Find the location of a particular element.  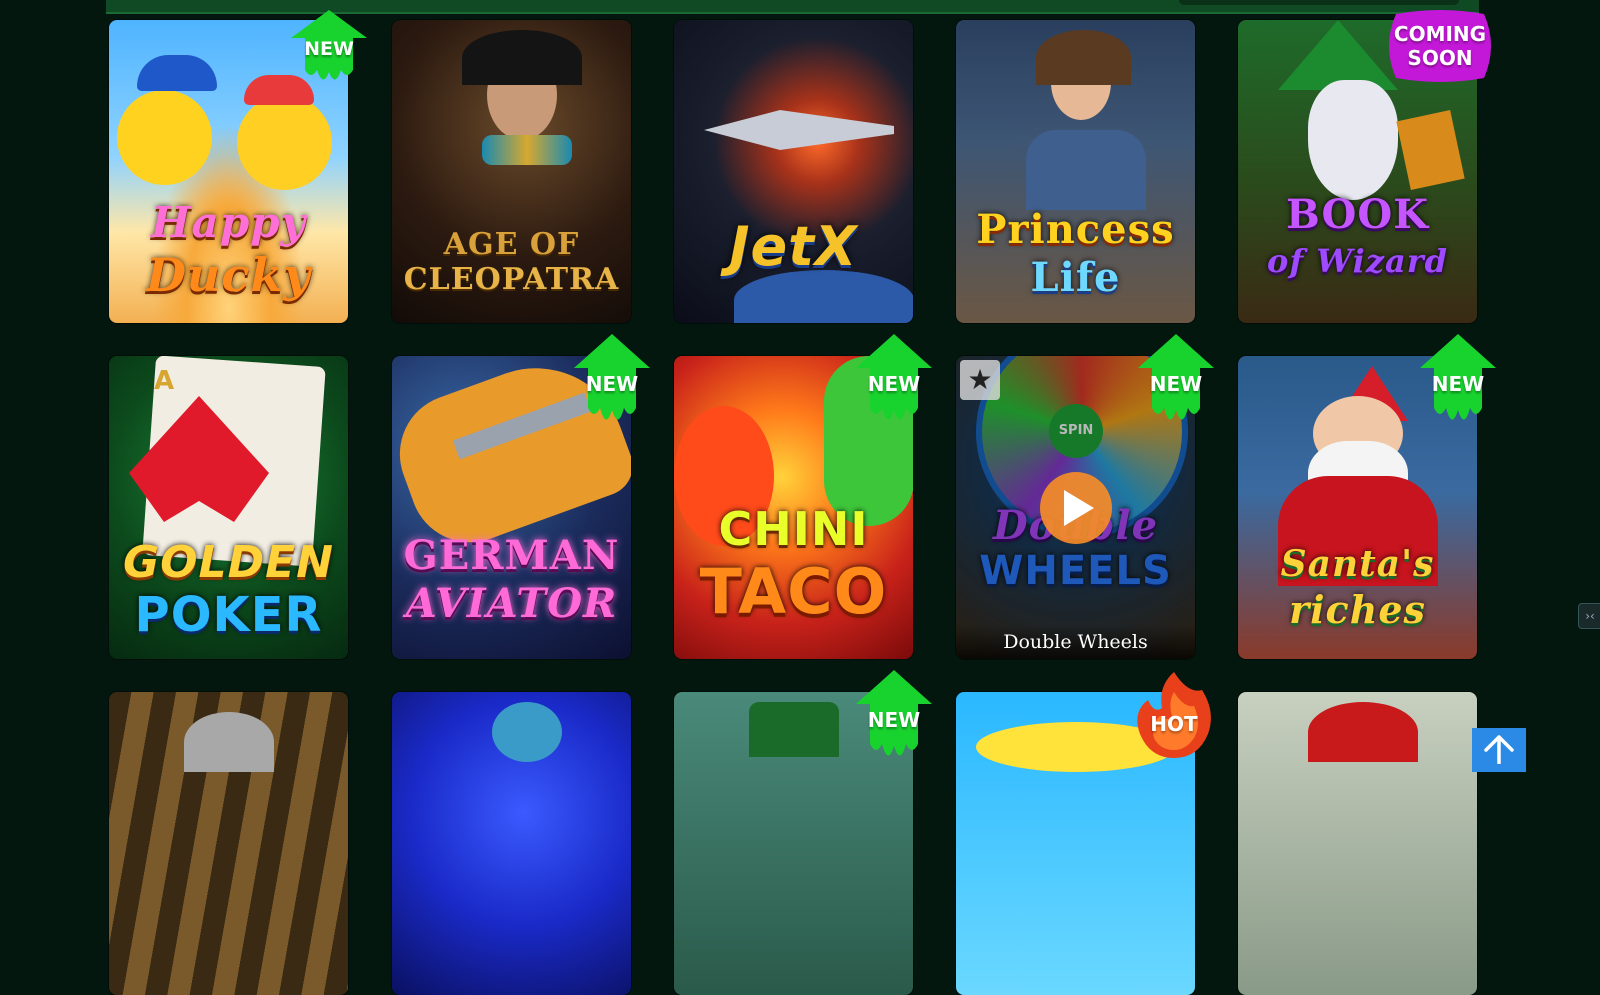

game-art: Happy Ducky is located at coordinates (228, 171).